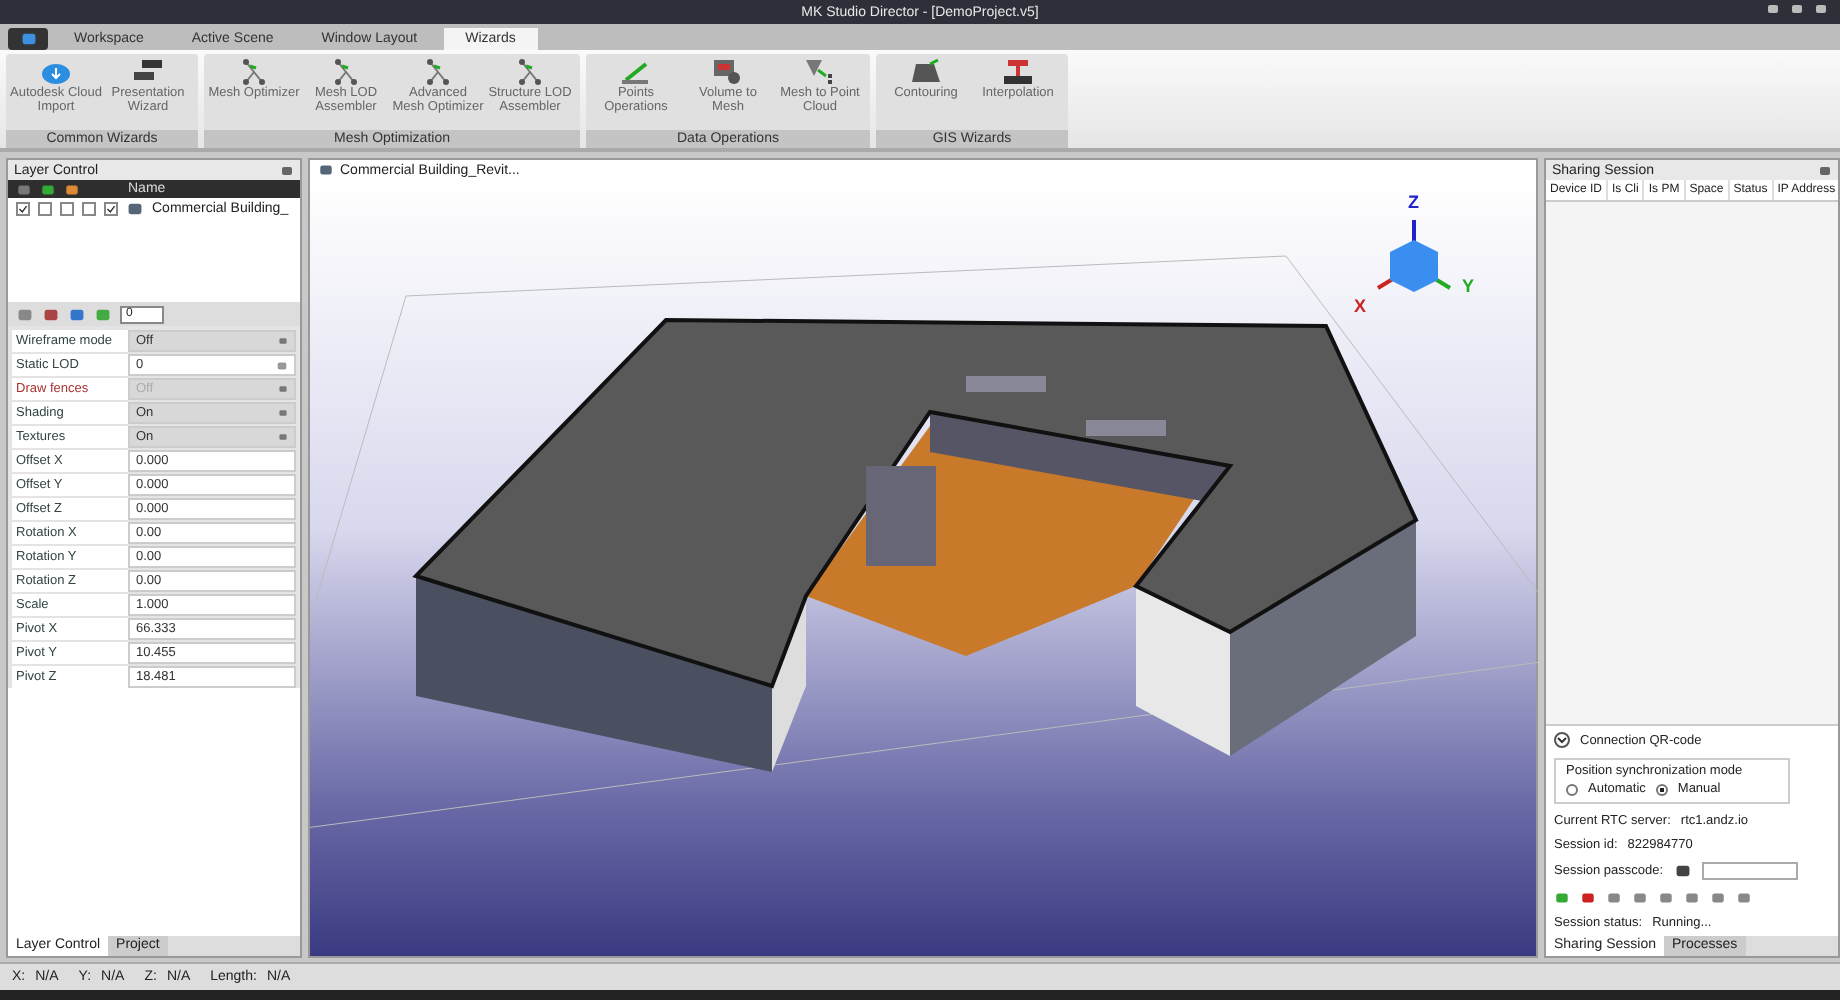  What do you see at coordinates (1562, 740) in the screenshot?
I see `expand-icon` at bounding box center [1562, 740].